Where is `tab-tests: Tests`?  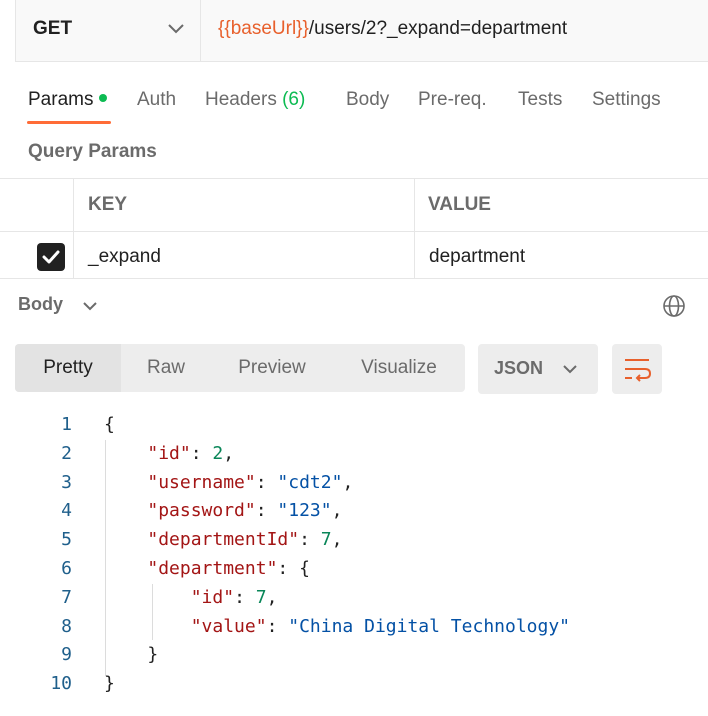 tab-tests: Tests is located at coordinates (540, 100).